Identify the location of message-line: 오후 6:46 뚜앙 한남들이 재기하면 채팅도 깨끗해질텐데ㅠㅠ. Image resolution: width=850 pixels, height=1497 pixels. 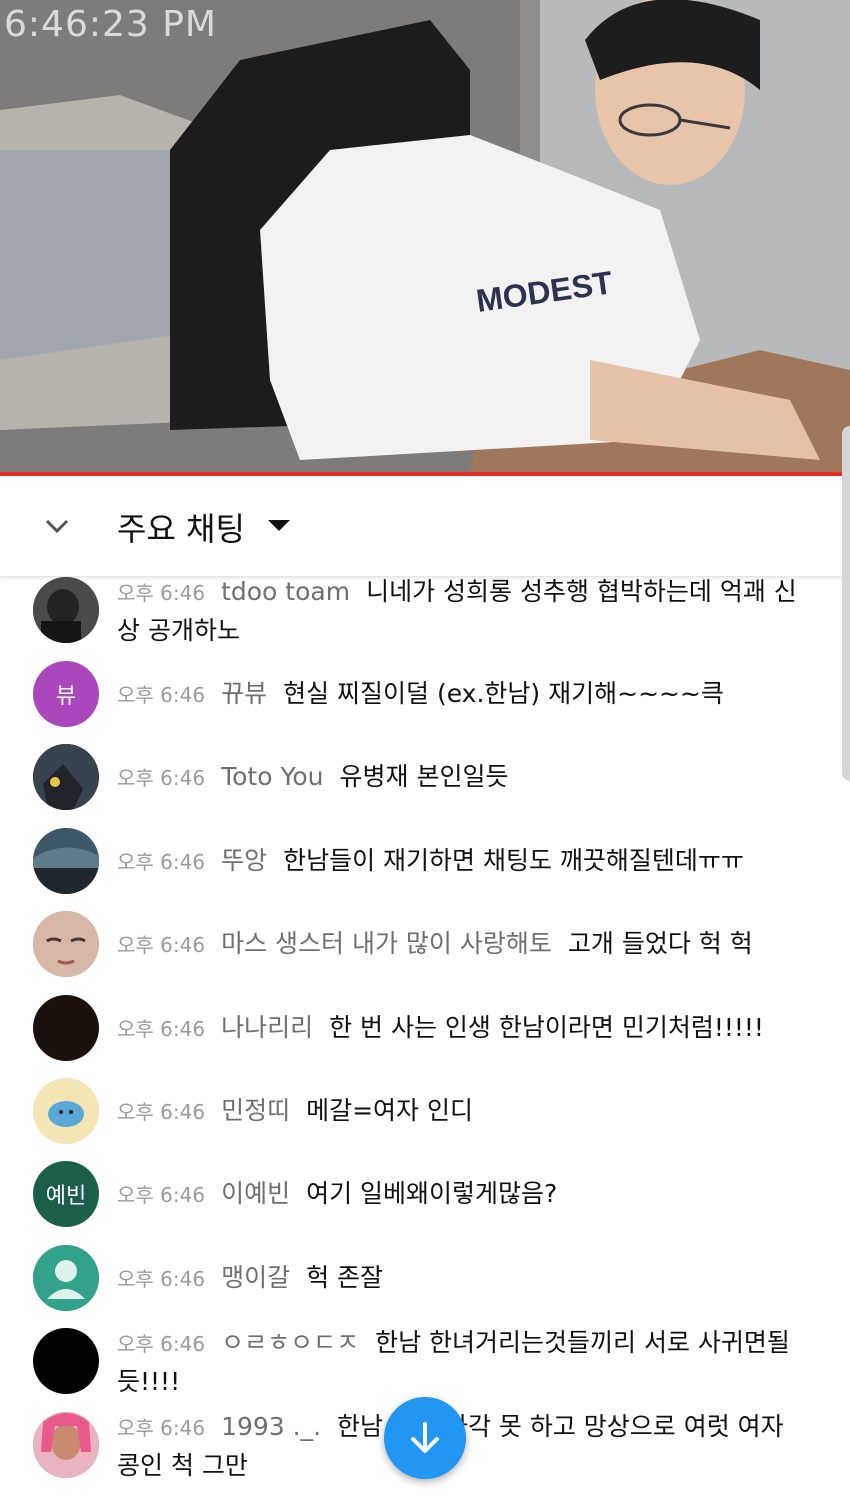
(462, 861).